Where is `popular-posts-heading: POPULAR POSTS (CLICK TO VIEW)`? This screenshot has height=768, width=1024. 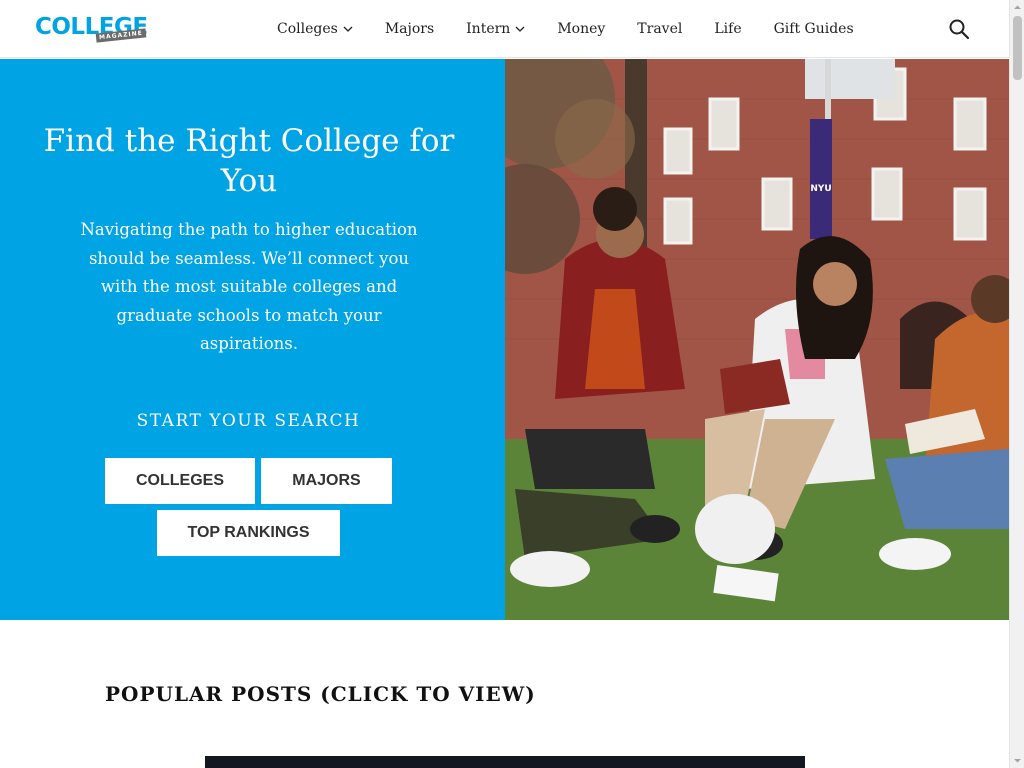
popular-posts-heading: POPULAR POSTS (CLICK TO VIEW) is located at coordinates (320, 694).